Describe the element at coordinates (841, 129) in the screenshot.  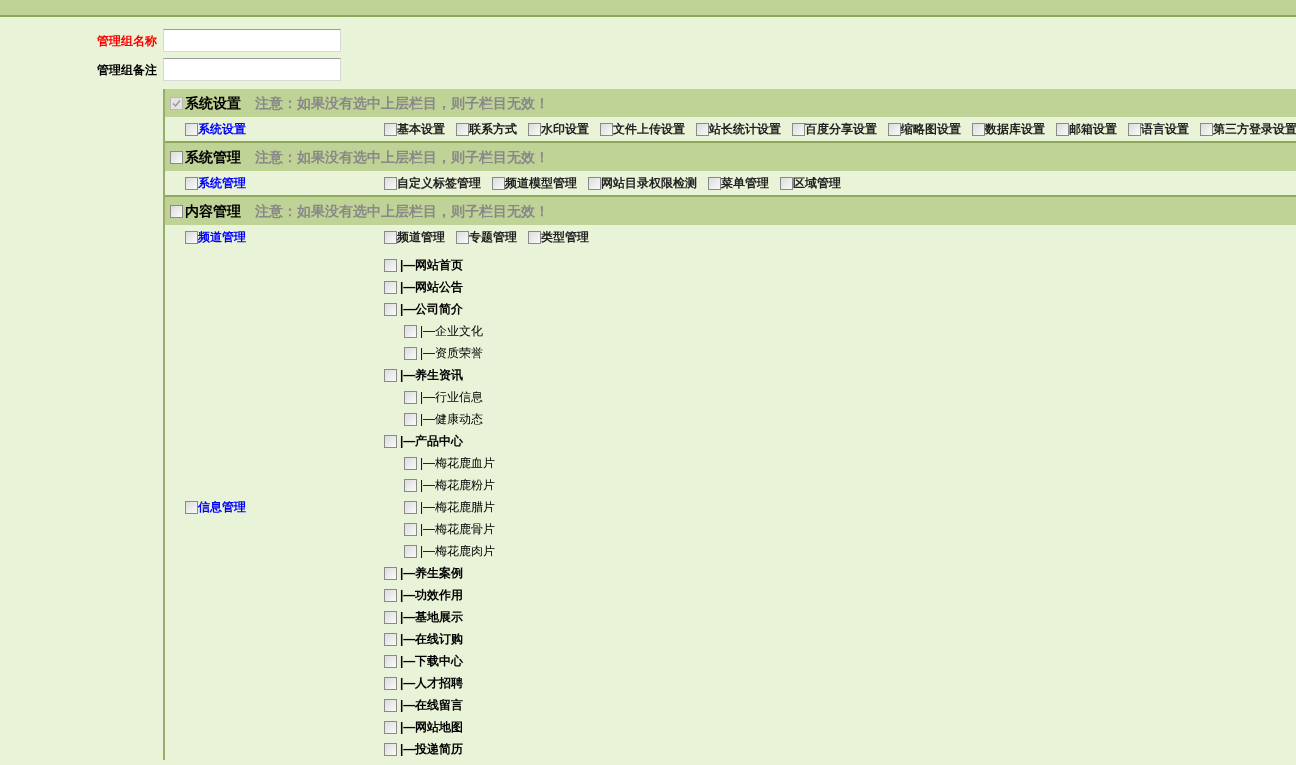
I see `permission-label: 百度分享设置` at that location.